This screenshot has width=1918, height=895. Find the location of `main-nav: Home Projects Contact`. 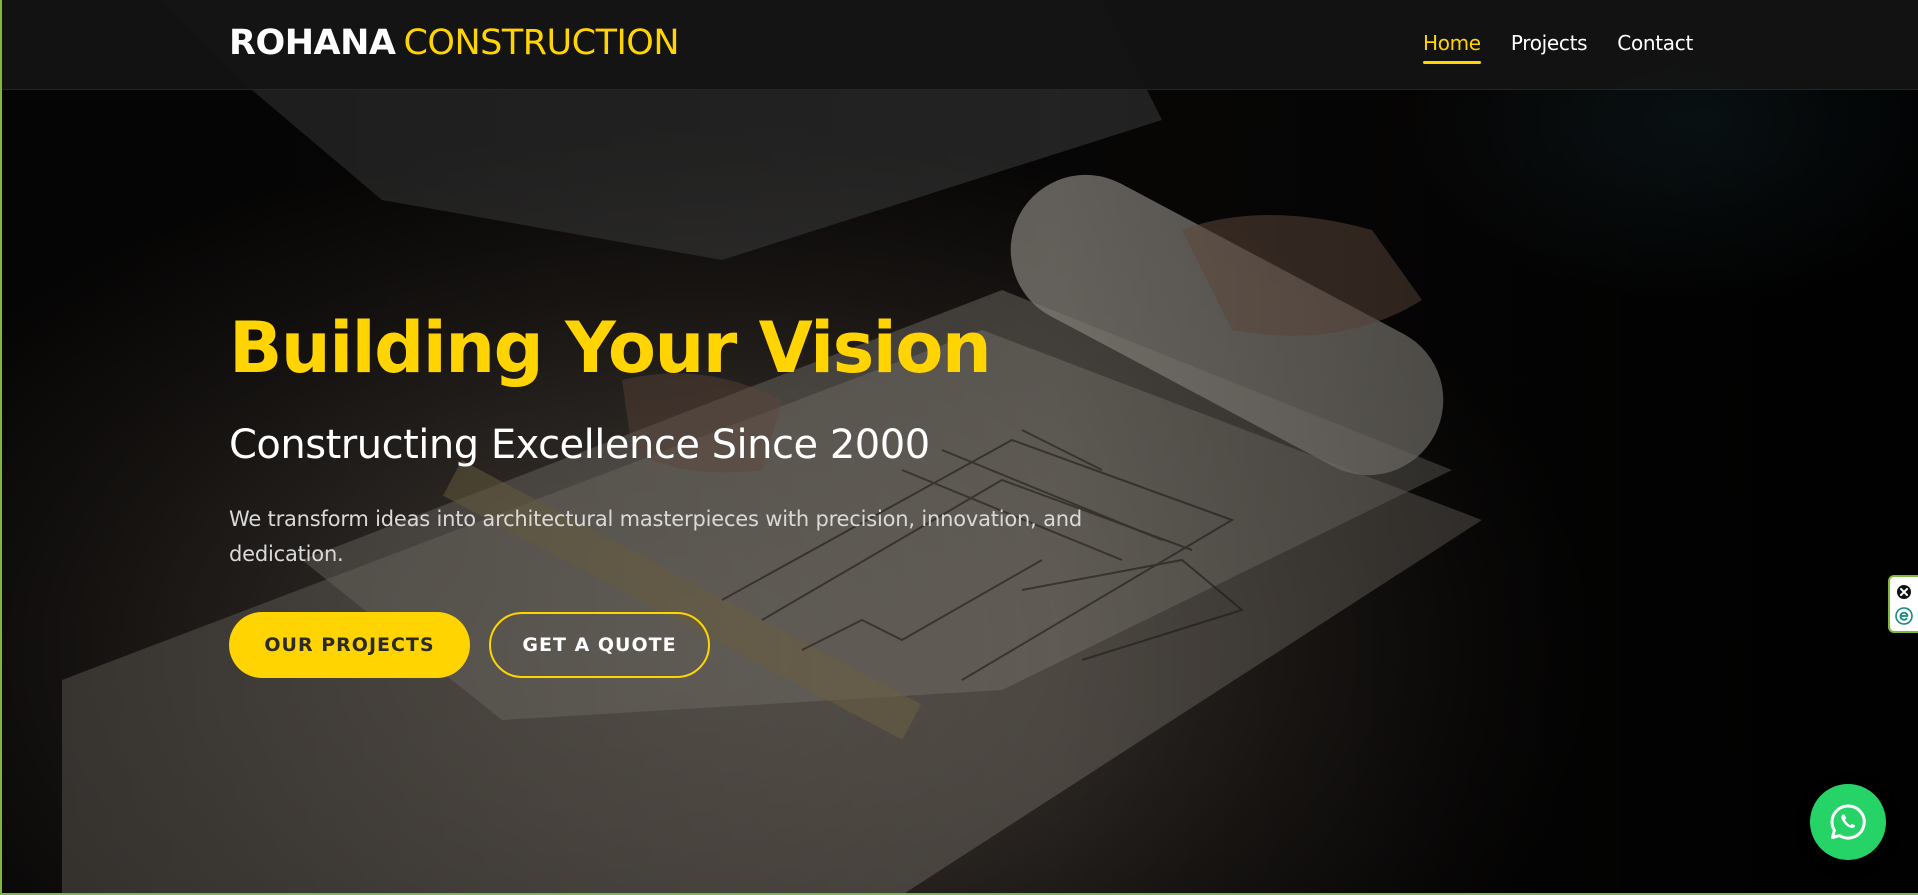

main-nav: Home Projects Contact is located at coordinates (1557, 46).